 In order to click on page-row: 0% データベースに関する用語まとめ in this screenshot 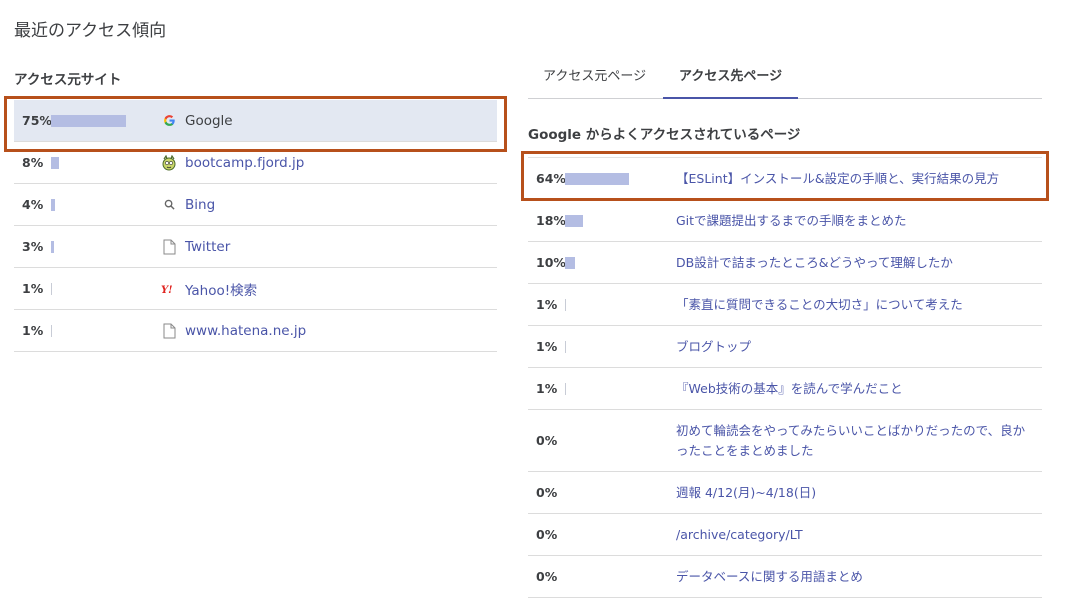, I will do `click(785, 577)`.